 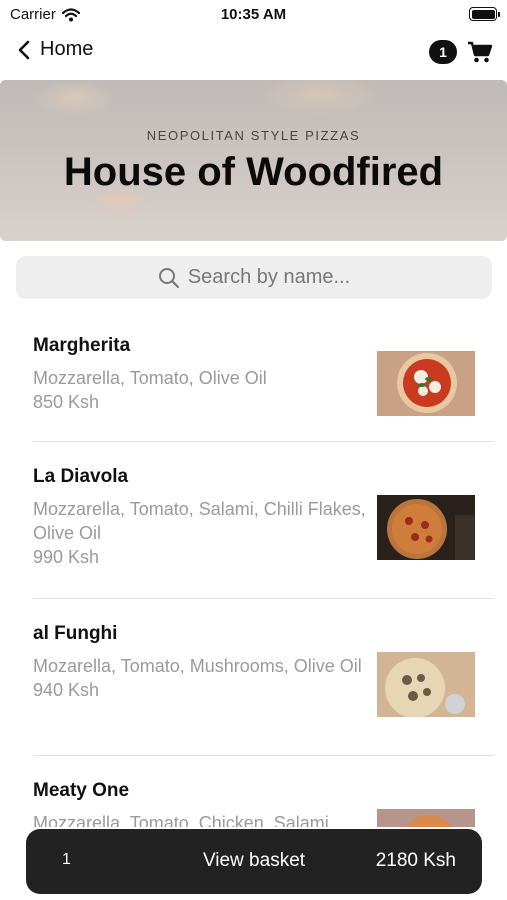 What do you see at coordinates (197, 666) in the screenshot?
I see `item-description: Mozarella, Tomato, Mushrooms, Olive Oil` at bounding box center [197, 666].